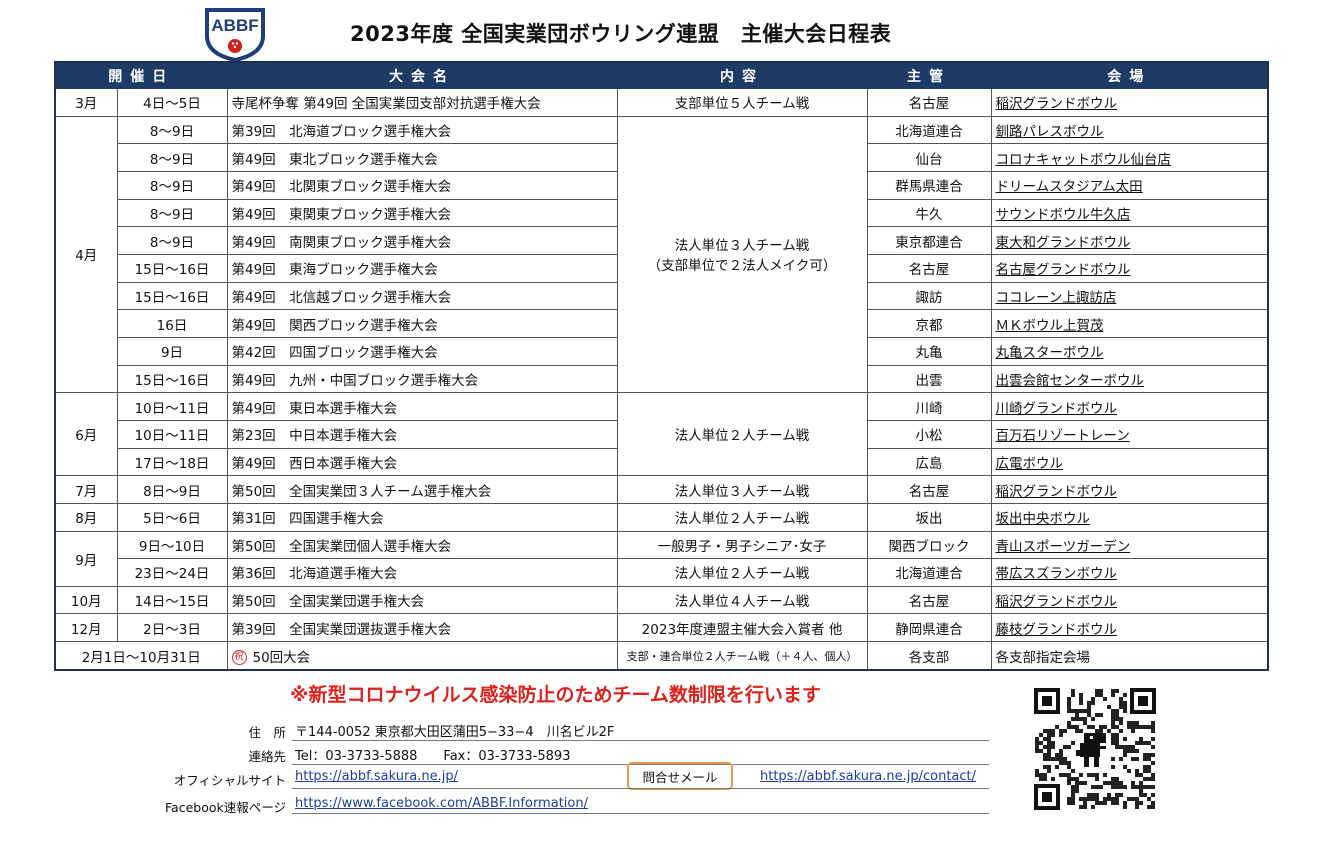  Describe the element at coordinates (225, 807) in the screenshot. I see `facebook-label: Facebook速報ページ` at that location.